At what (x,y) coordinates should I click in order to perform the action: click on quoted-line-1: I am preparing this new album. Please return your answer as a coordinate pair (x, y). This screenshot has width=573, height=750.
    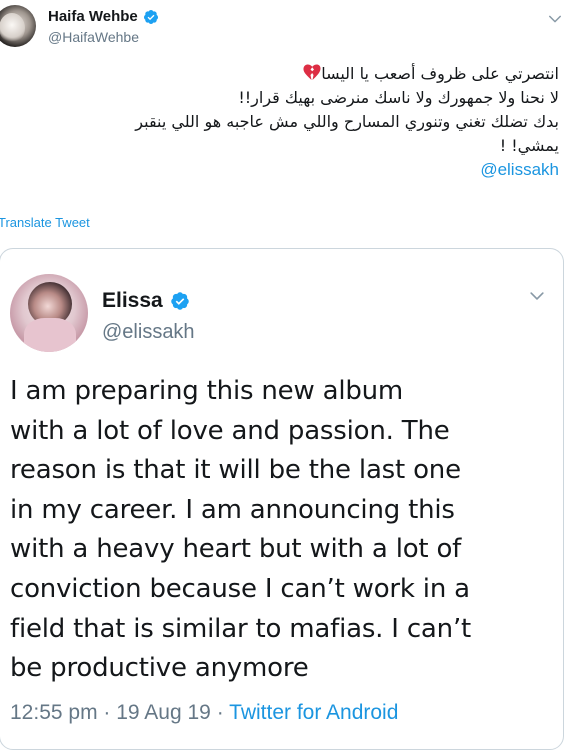
    Looking at the image, I should click on (207, 391).